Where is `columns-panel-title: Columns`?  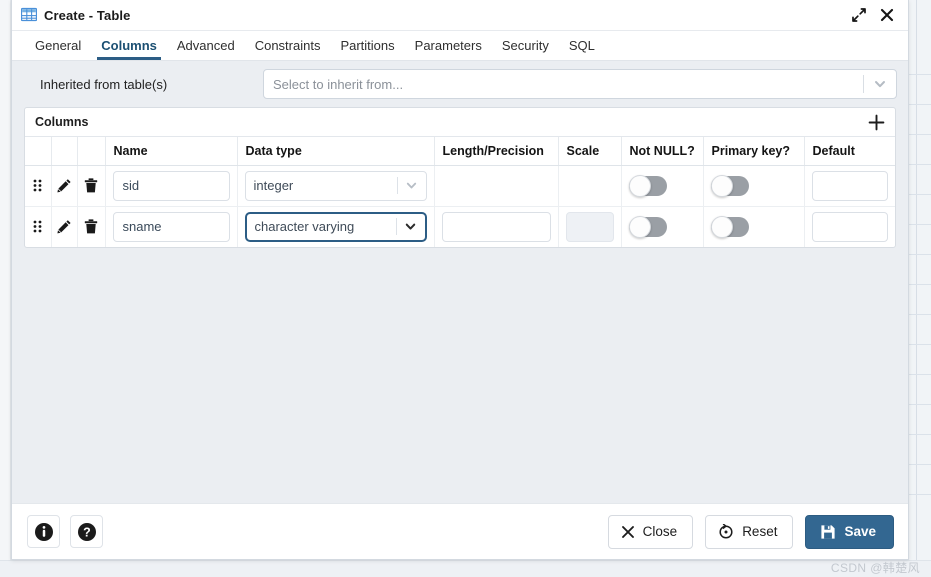 columns-panel-title: Columns is located at coordinates (62, 122).